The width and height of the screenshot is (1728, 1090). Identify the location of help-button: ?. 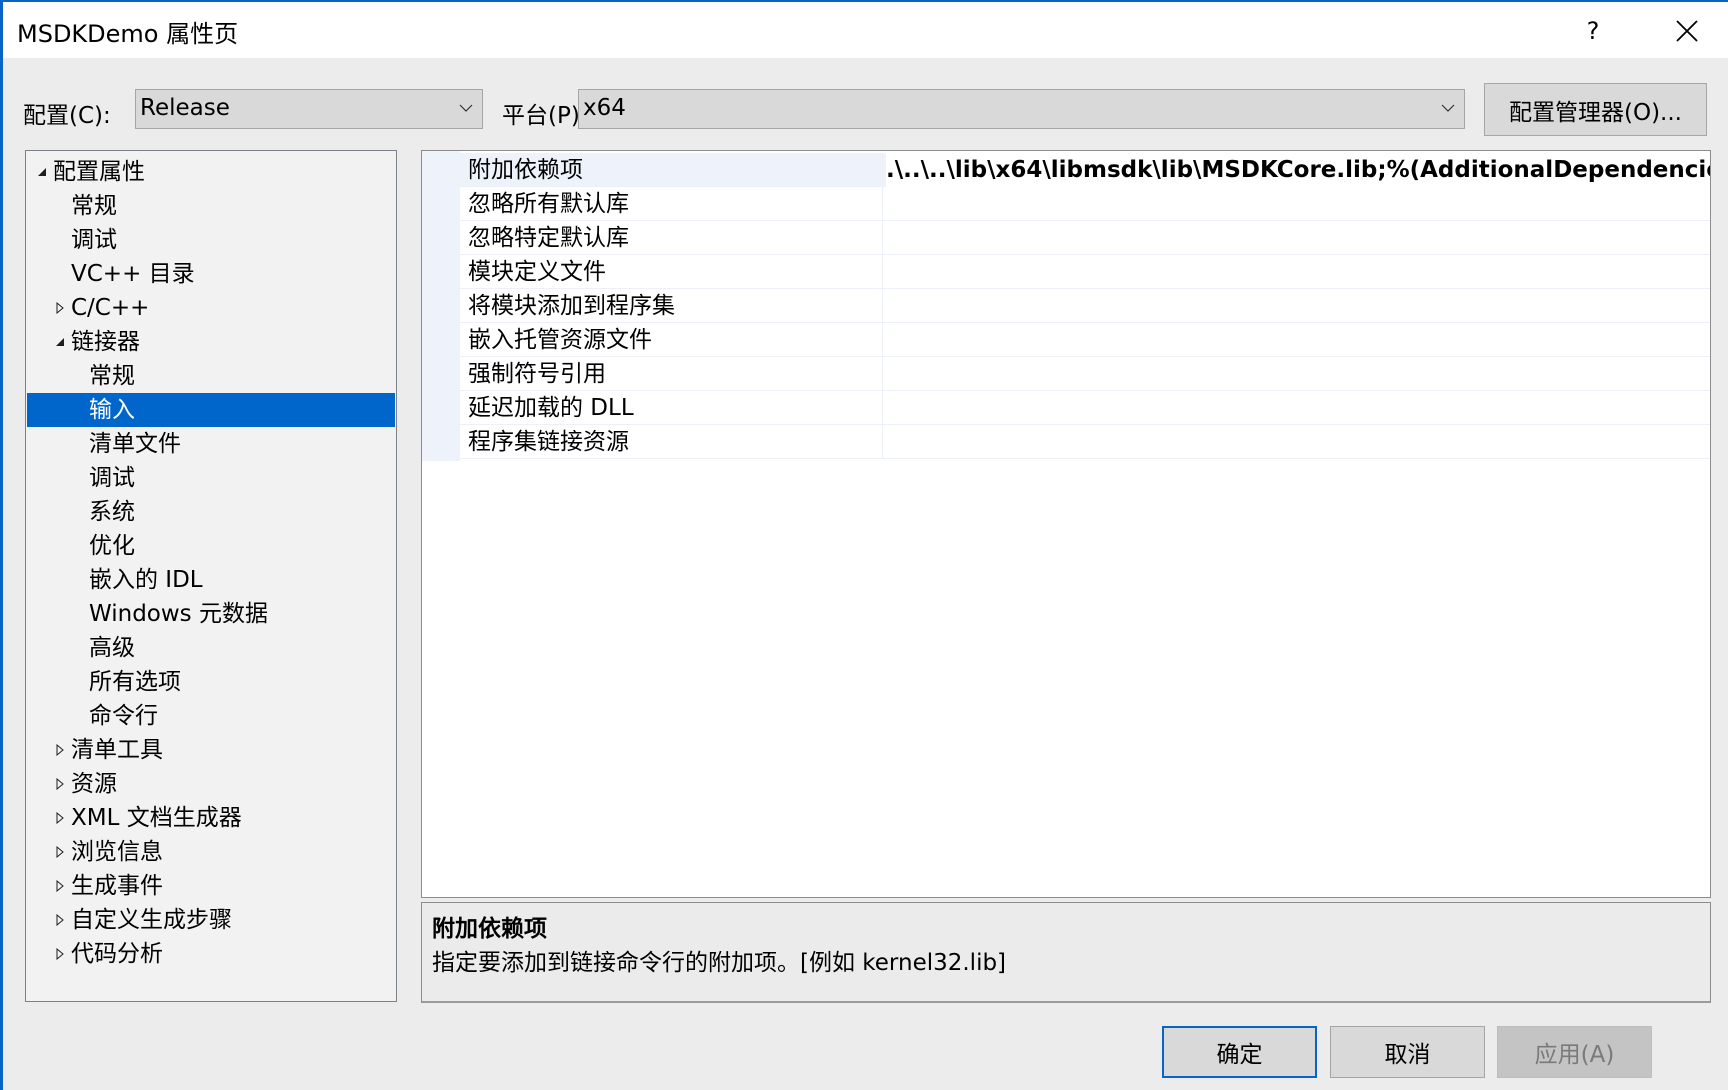
(1593, 31).